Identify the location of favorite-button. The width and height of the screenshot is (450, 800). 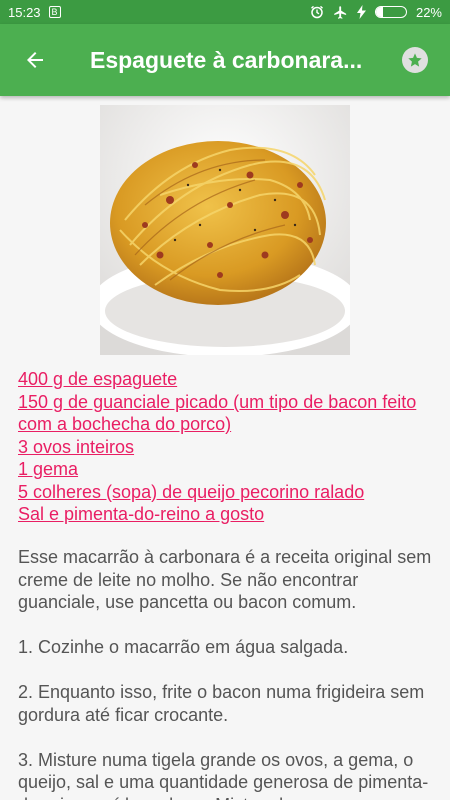
(415, 60).